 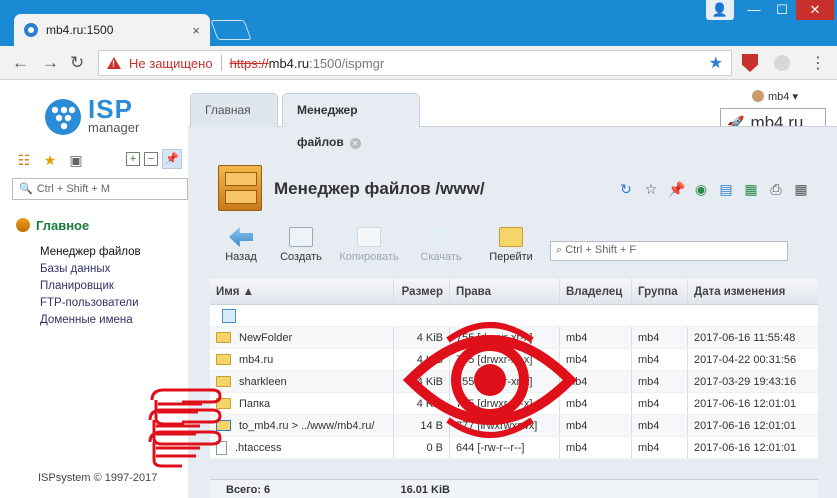 I want to click on reload-icon: ↻, so click(x=77, y=63).